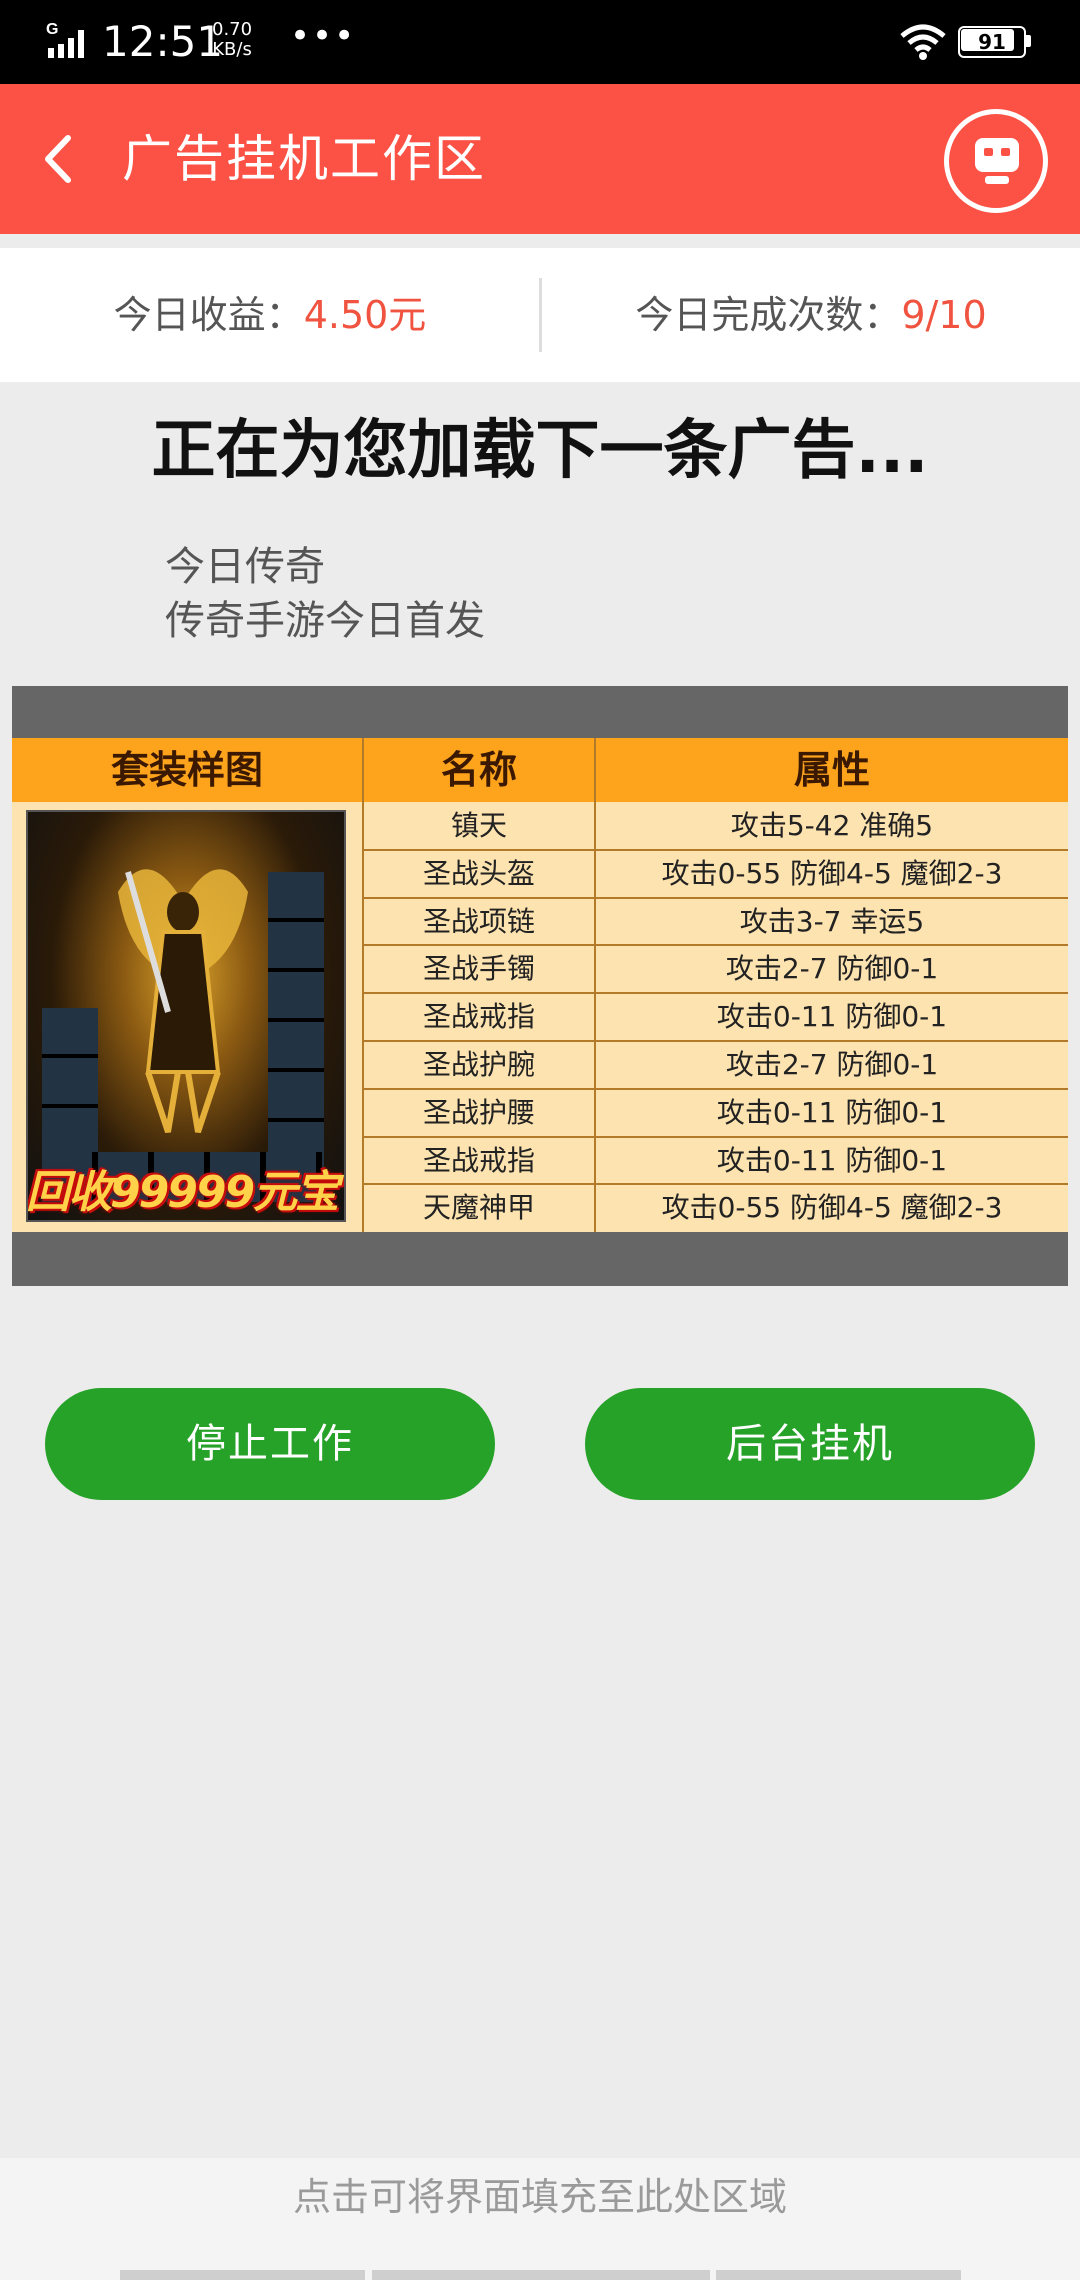  I want to click on speed-value: 0.70, so click(232, 29).